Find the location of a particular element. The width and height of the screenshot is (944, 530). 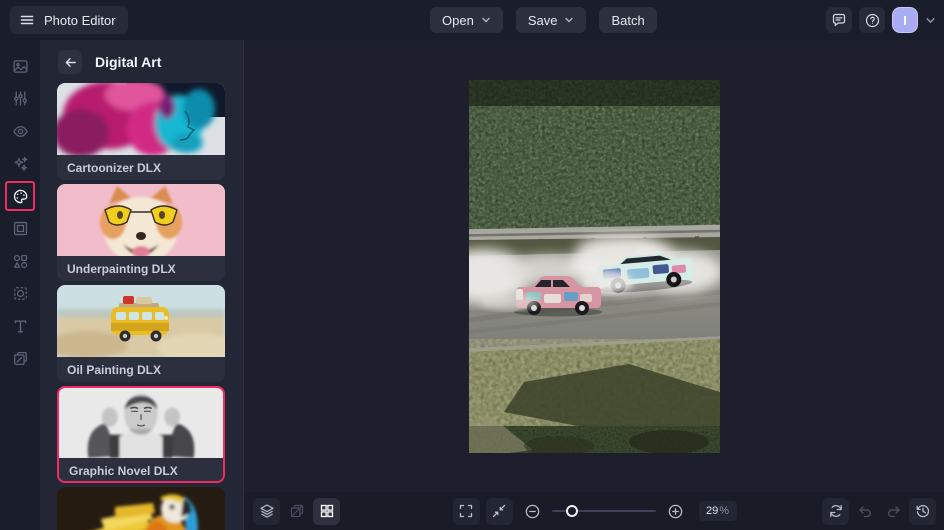

panel-header: Digital Art is located at coordinates (141, 61).